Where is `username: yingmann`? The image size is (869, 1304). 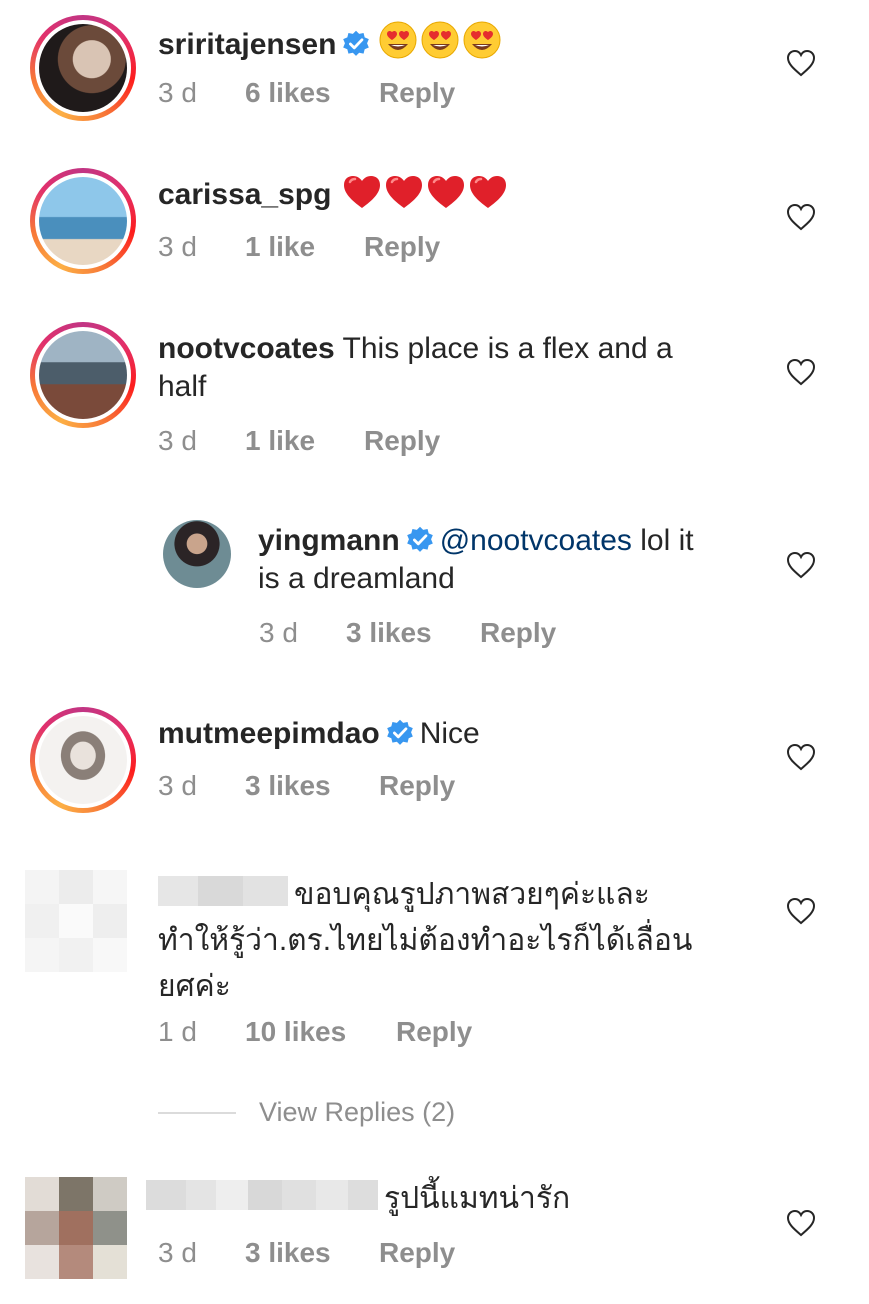 username: yingmann is located at coordinates (329, 540).